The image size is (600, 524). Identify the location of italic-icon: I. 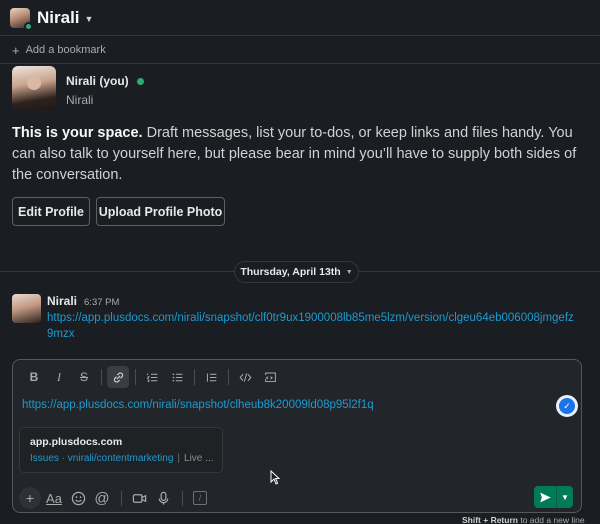
(59, 377).